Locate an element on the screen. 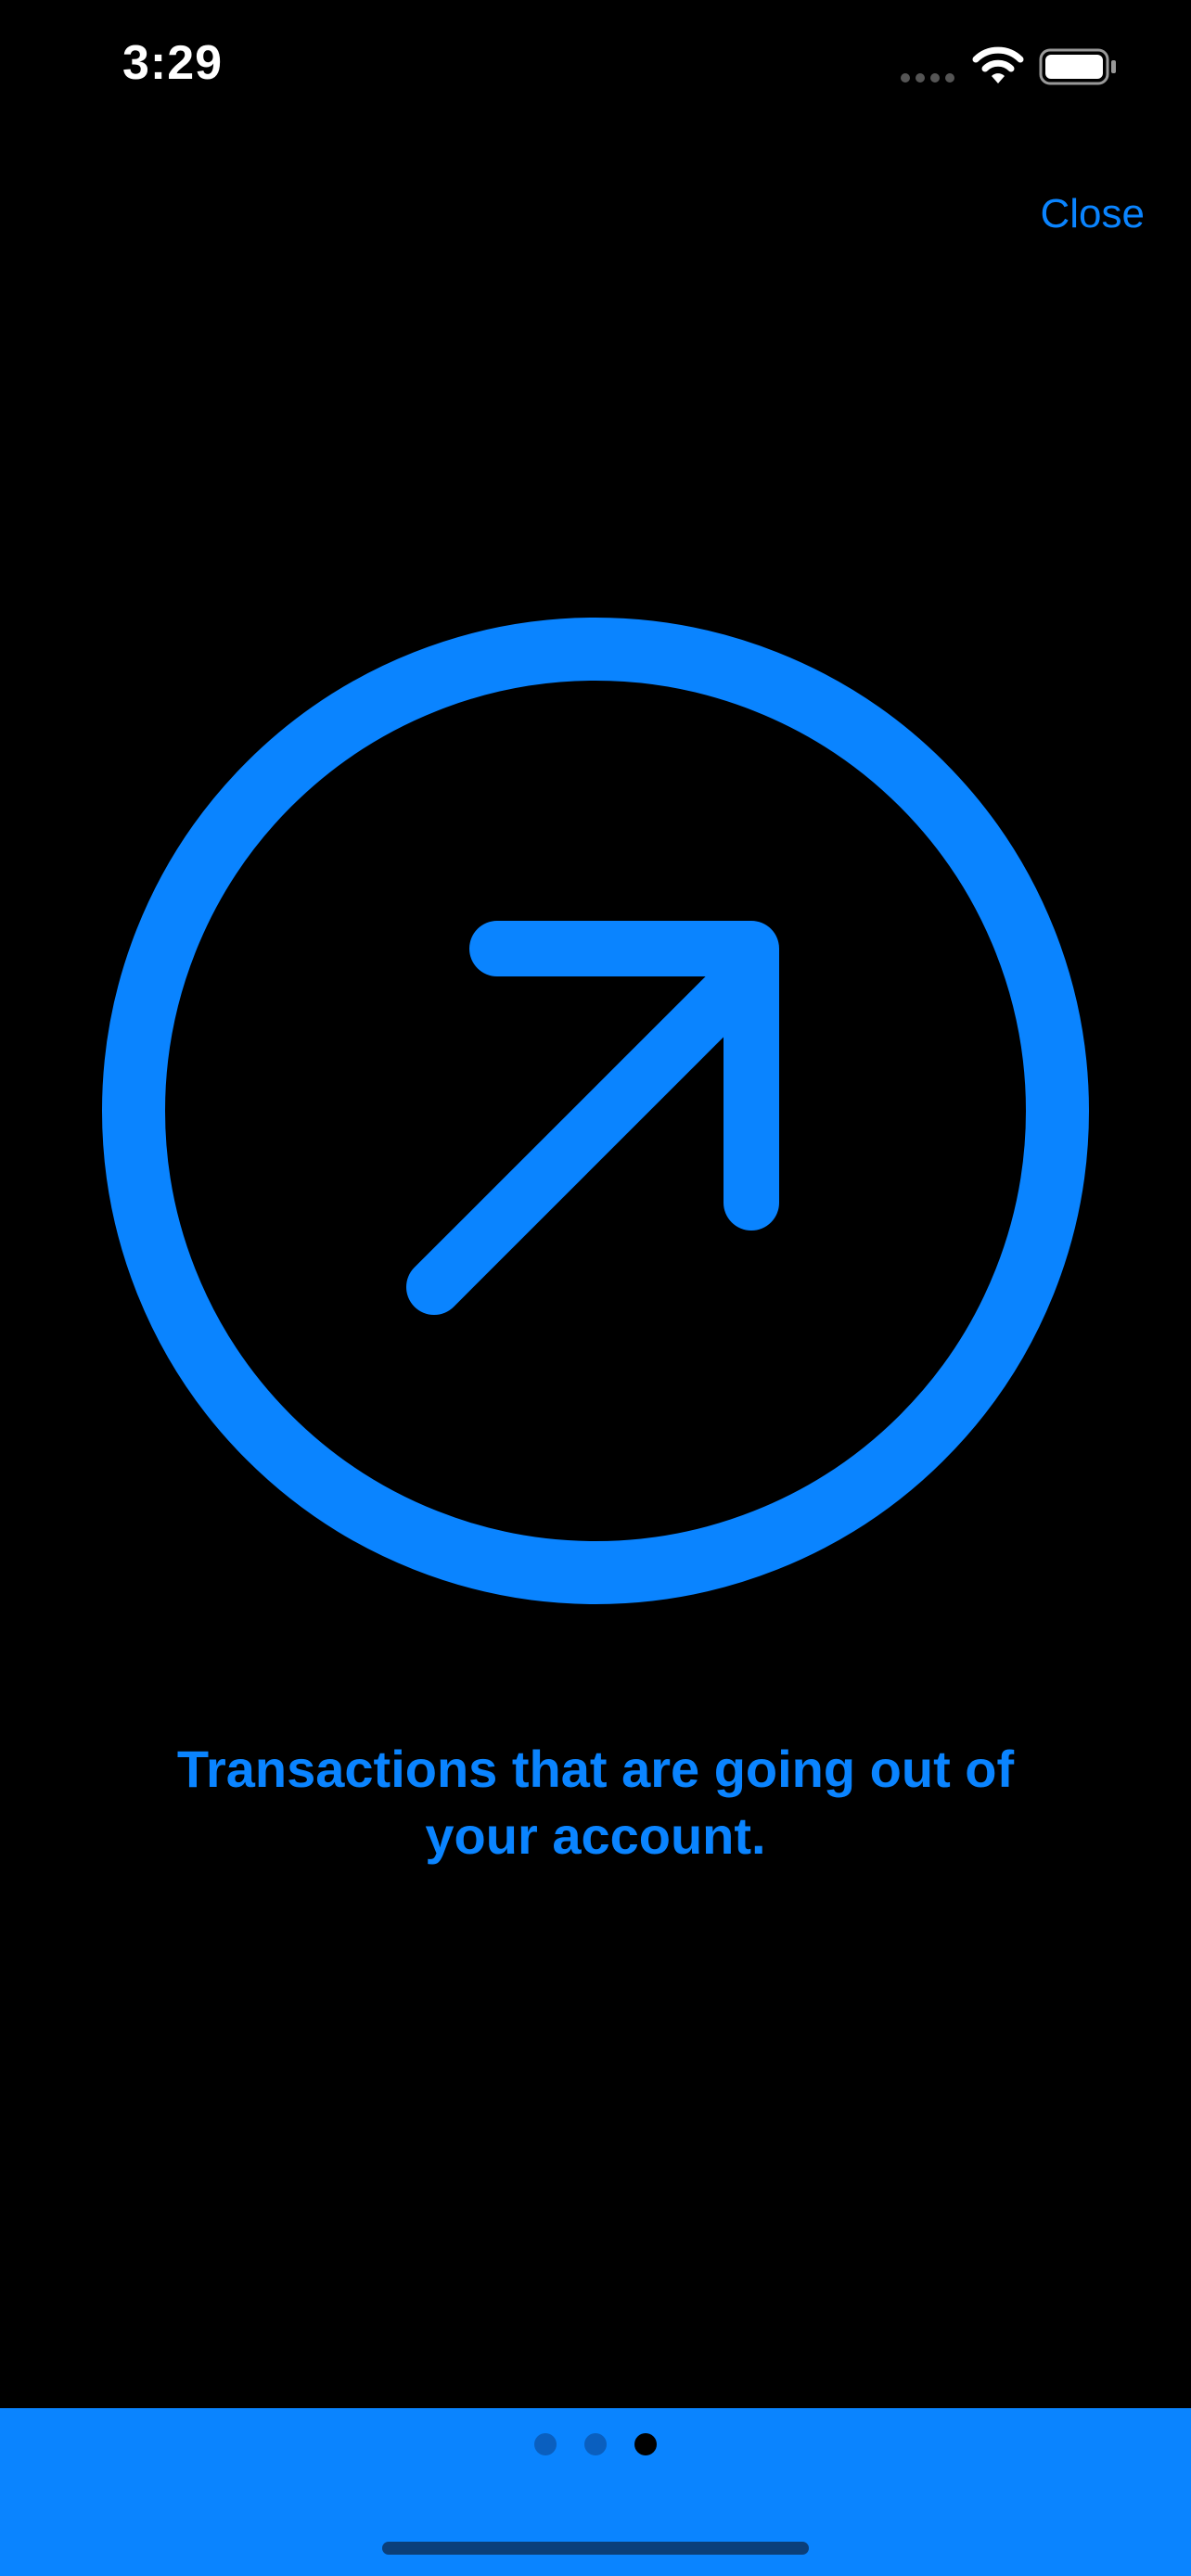  cellular-signal-icon is located at coordinates (927, 78).